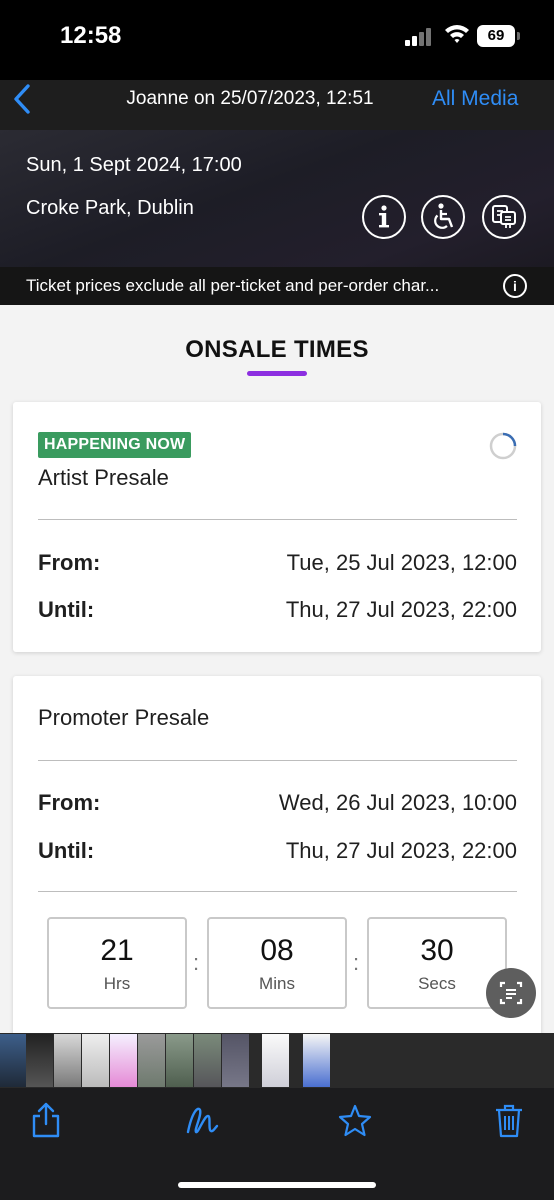  Describe the element at coordinates (504, 217) in the screenshot. I see `seat-map-icon` at that location.